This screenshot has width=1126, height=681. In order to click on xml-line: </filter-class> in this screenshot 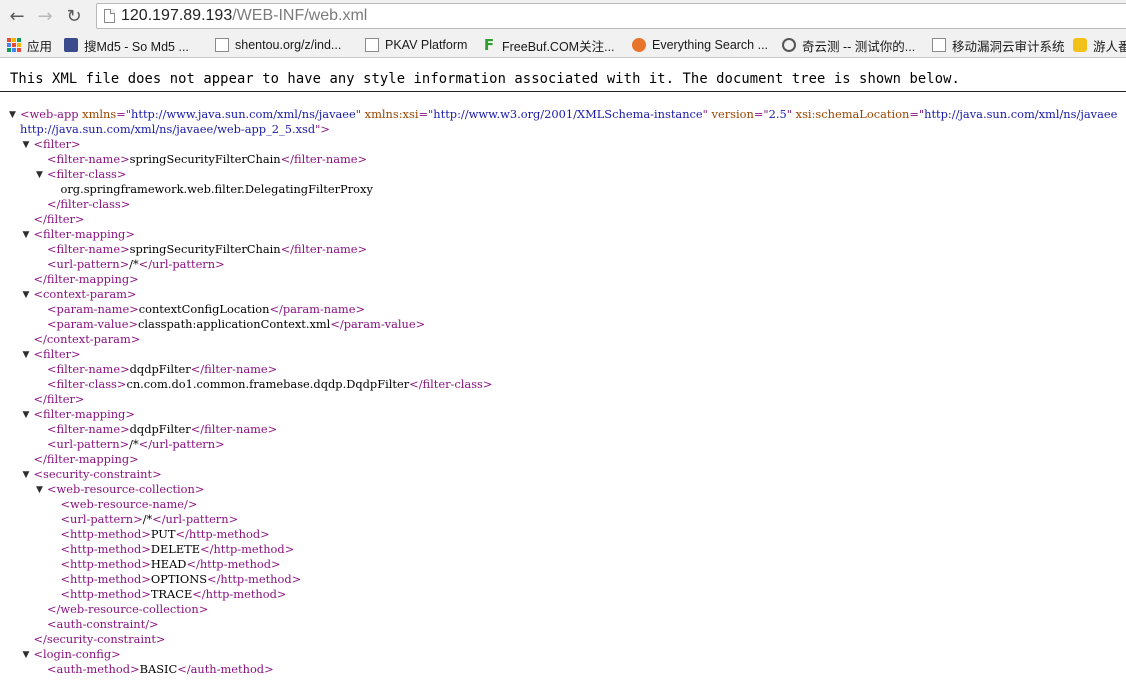, I will do `click(88, 204)`.